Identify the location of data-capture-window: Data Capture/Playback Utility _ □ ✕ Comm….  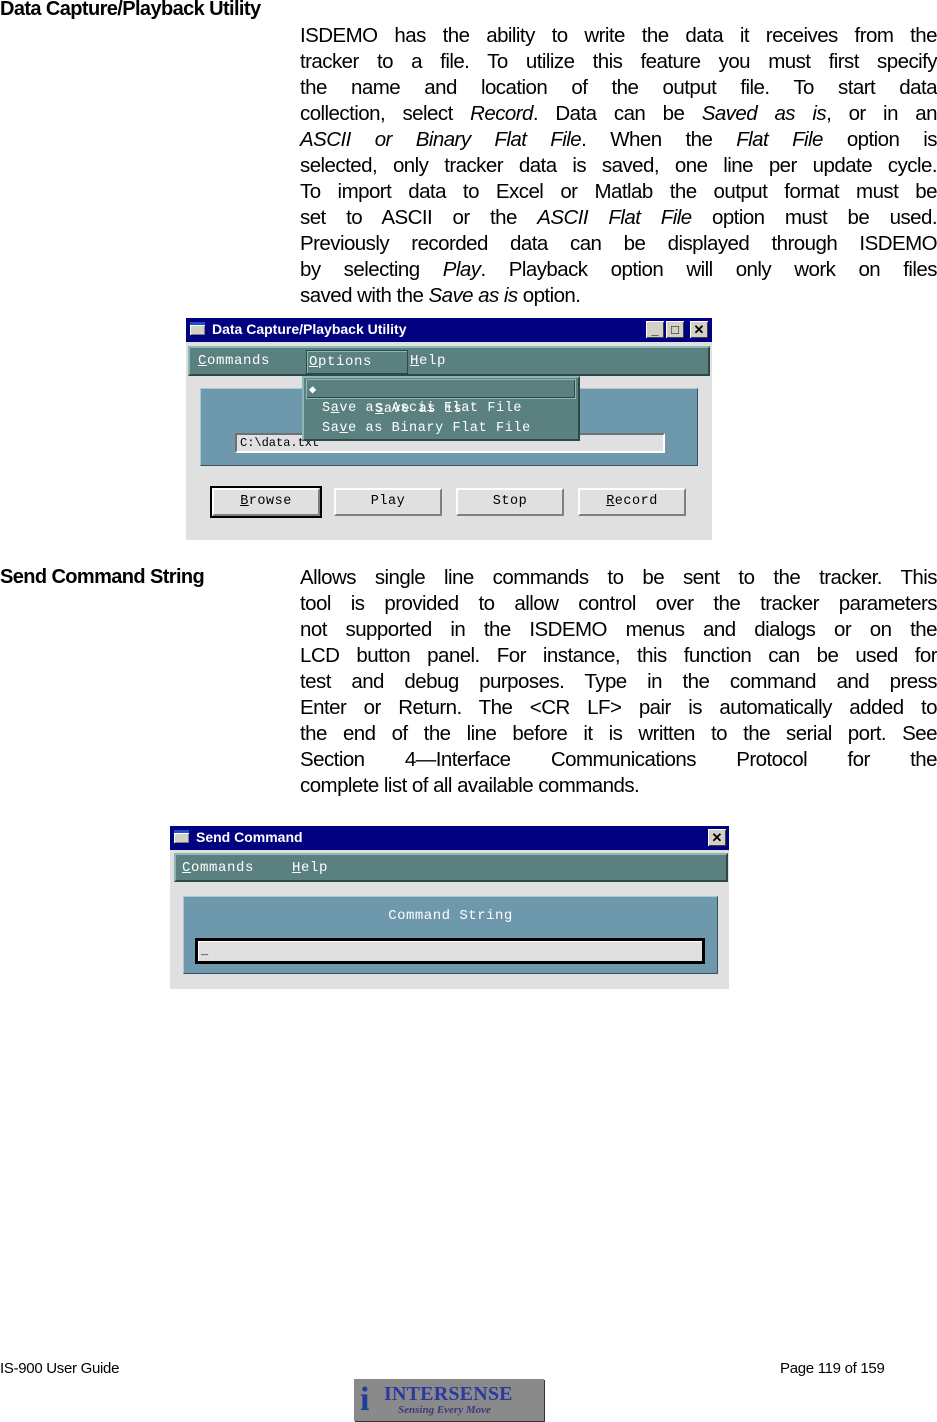
(449, 429).